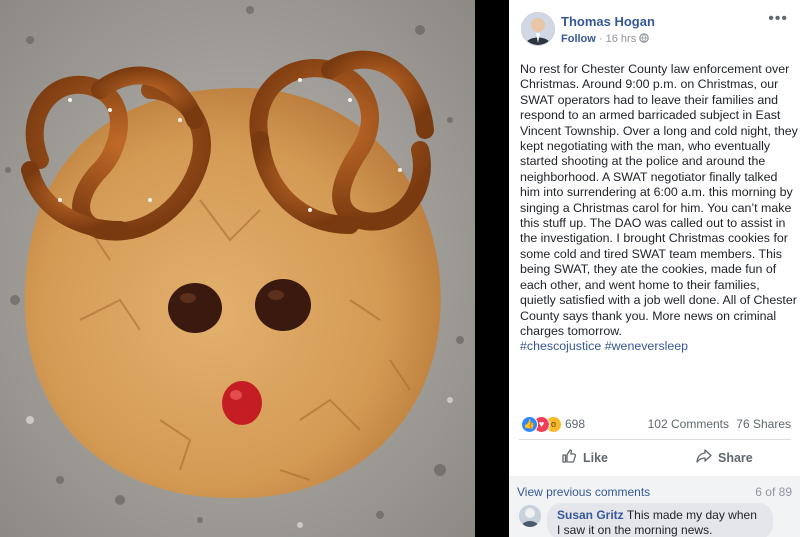 The image size is (800, 537). What do you see at coordinates (590, 515) in the screenshot?
I see `comment-author: Susan Gritz` at bounding box center [590, 515].